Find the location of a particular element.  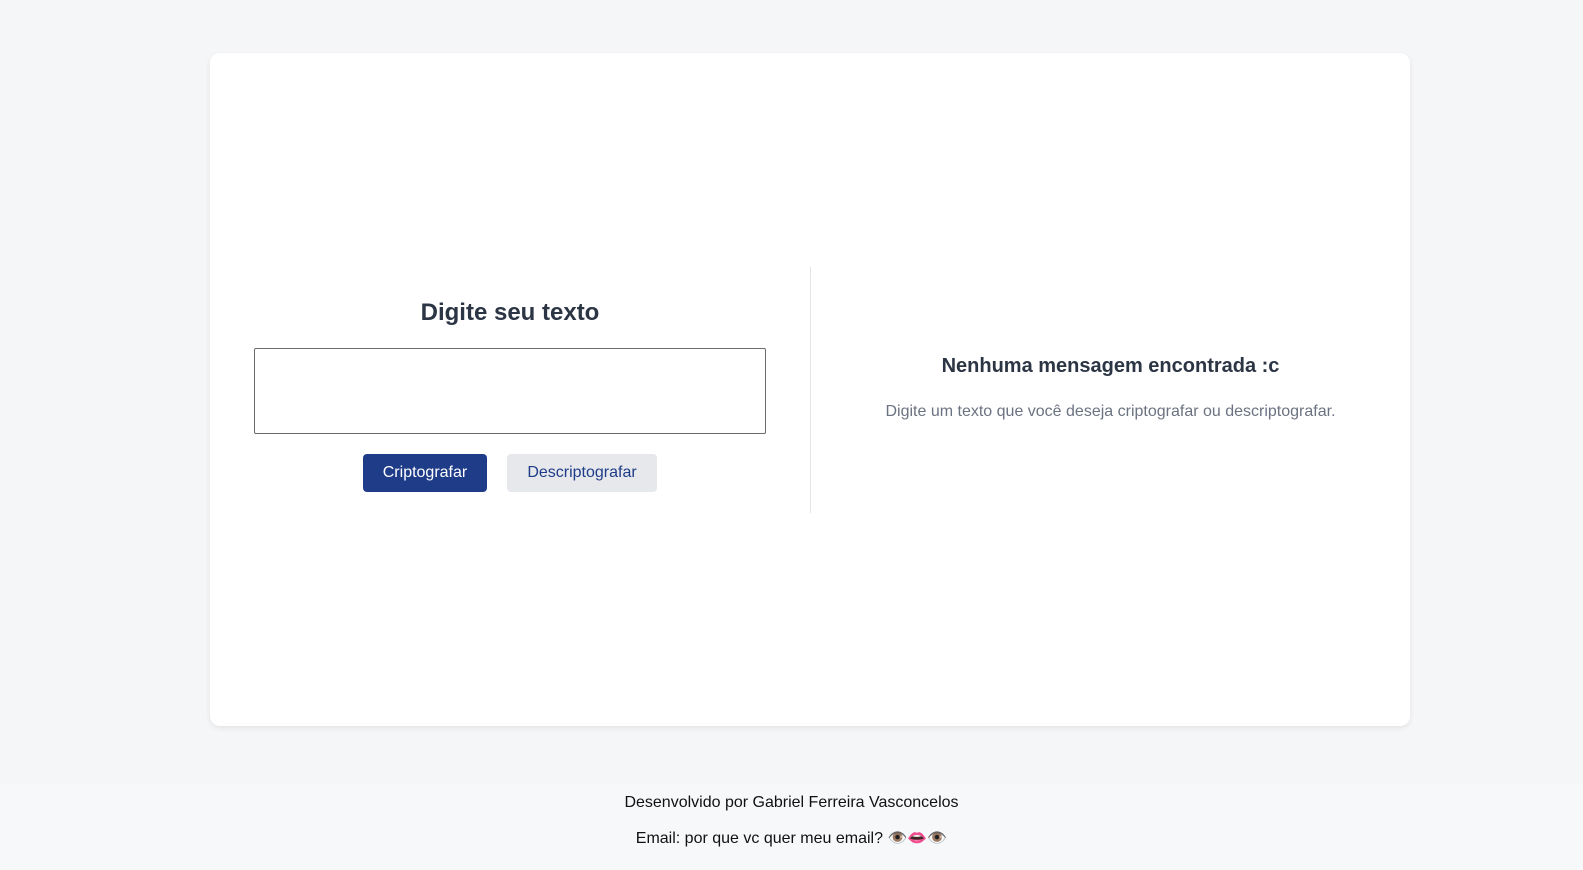

panel-divider is located at coordinates (810, 390).